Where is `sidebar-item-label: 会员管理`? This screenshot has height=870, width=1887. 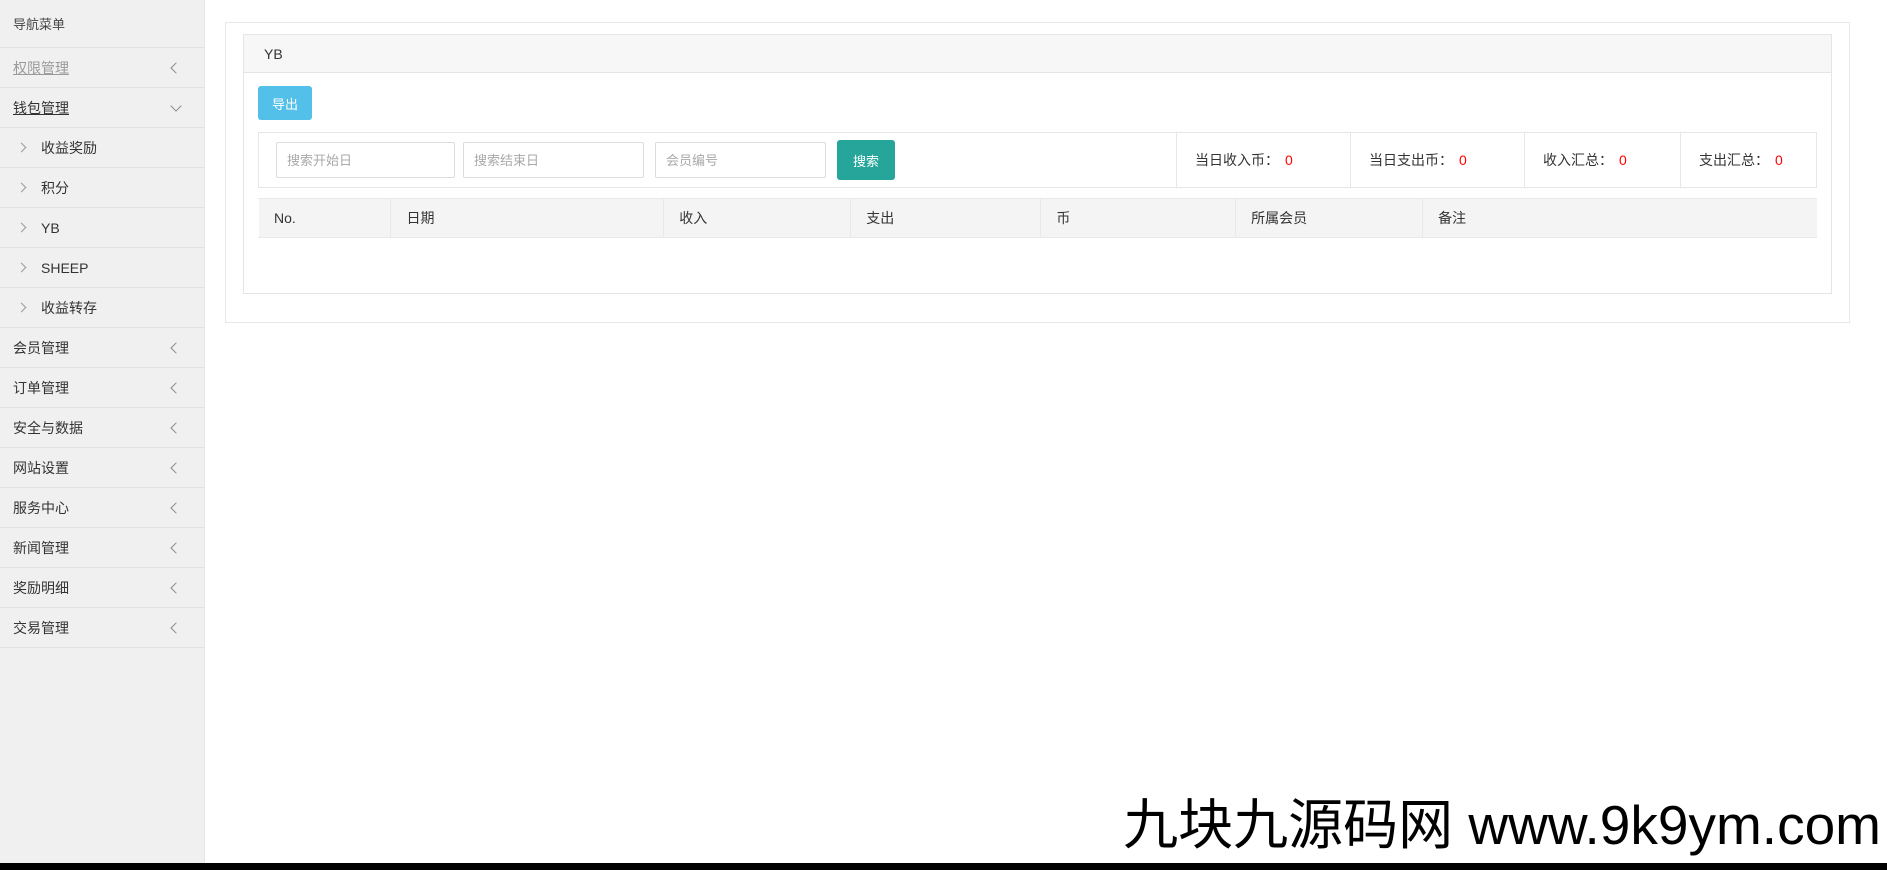
sidebar-item-label: 会员管理 is located at coordinates (41, 347).